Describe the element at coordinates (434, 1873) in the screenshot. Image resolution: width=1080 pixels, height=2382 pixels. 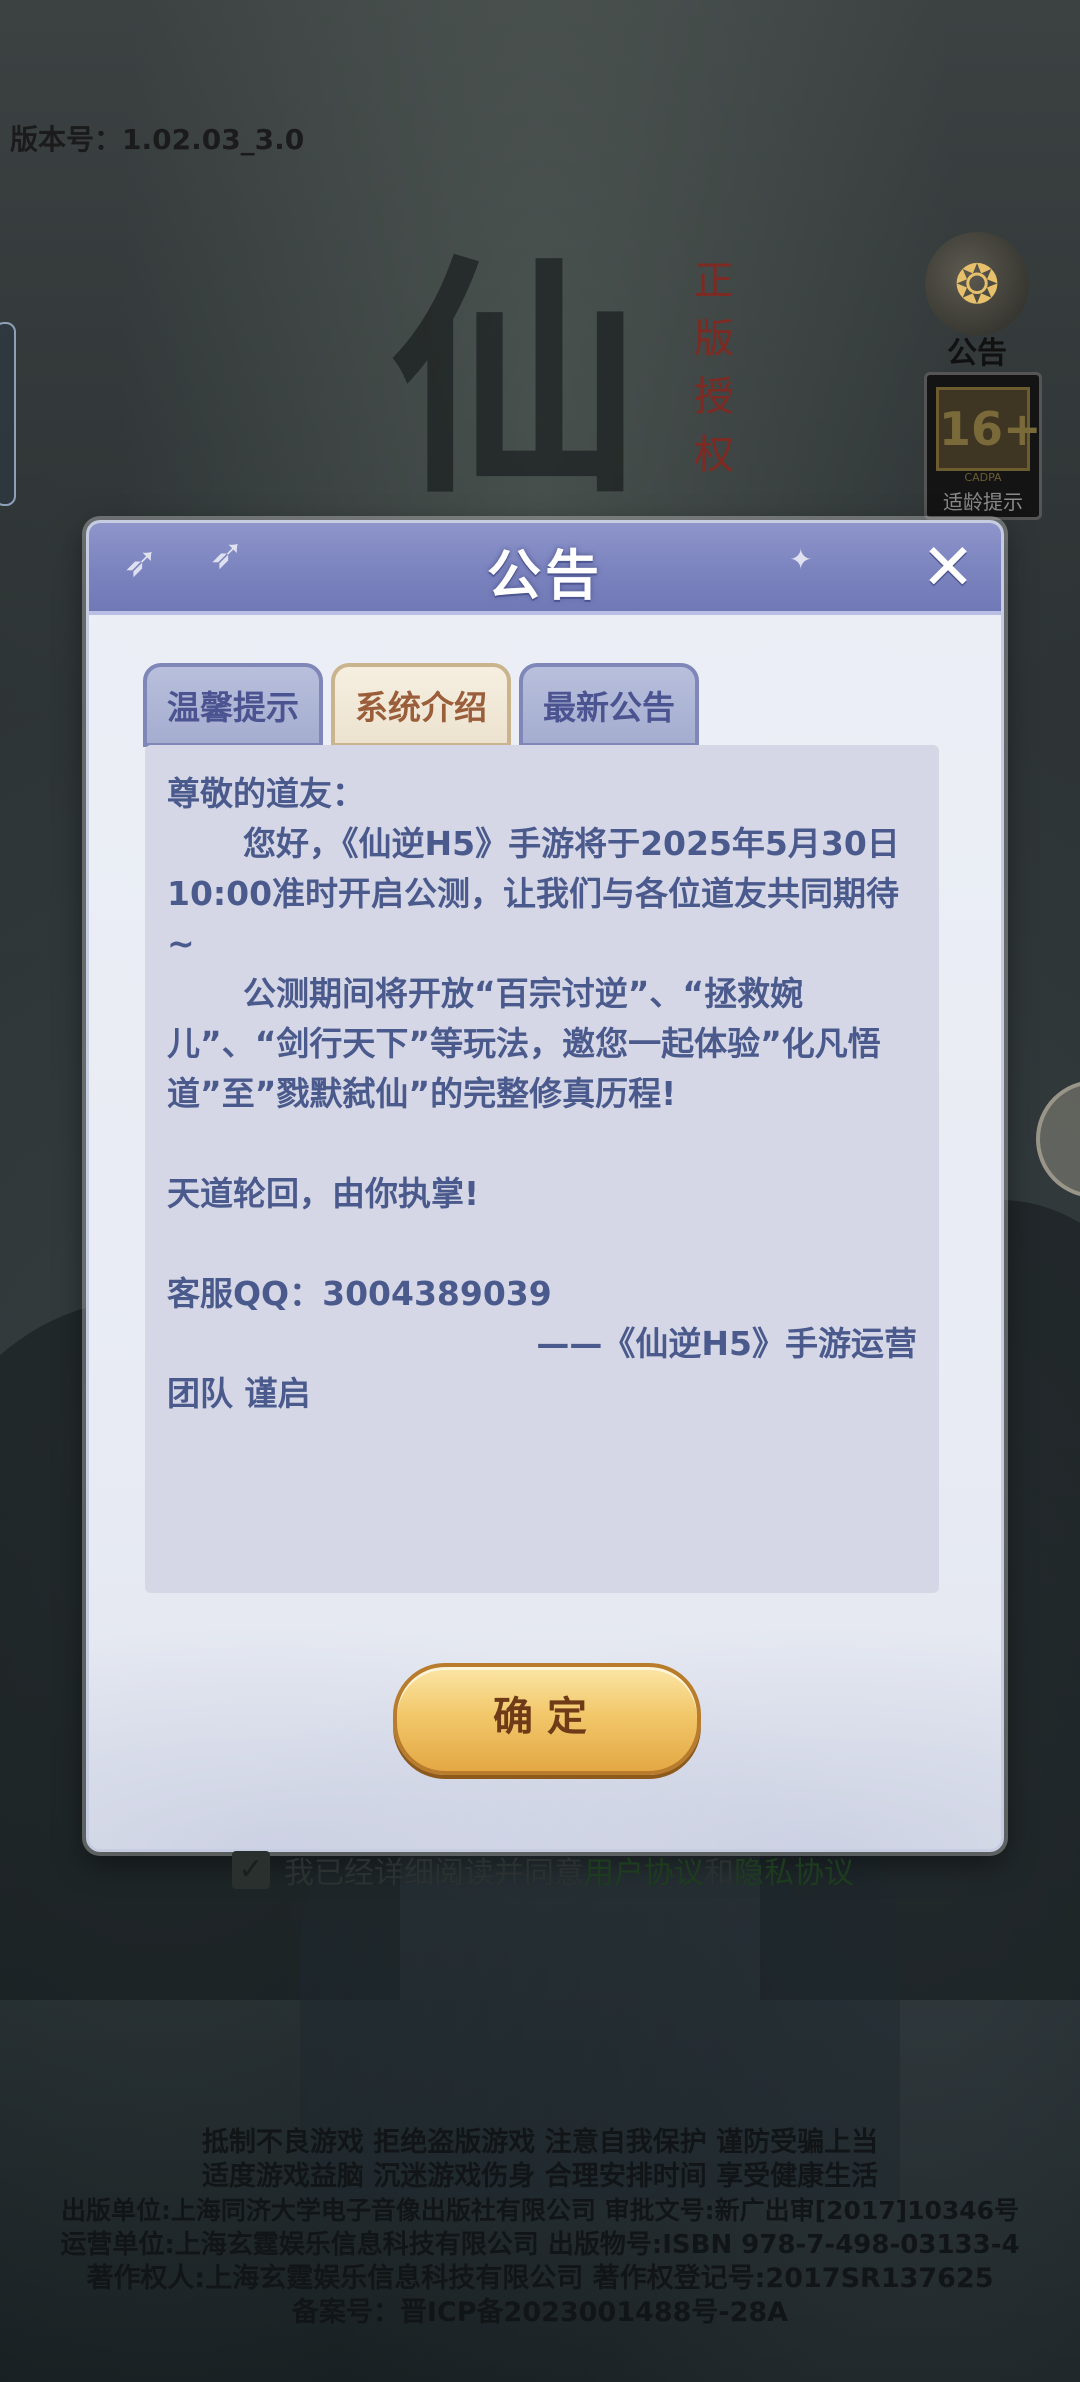
I see `agreement-text: 我已经详细阅读并同意` at that location.